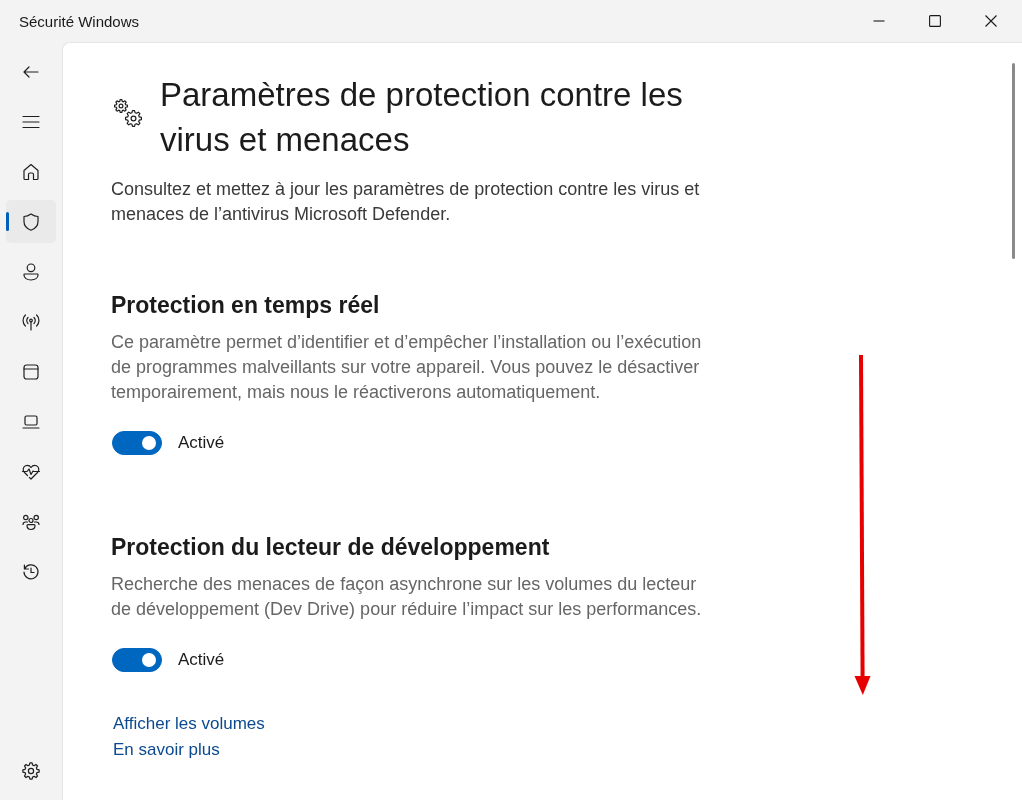  What do you see at coordinates (79, 21) in the screenshot?
I see `window-title: Sécurité Windows` at bounding box center [79, 21].